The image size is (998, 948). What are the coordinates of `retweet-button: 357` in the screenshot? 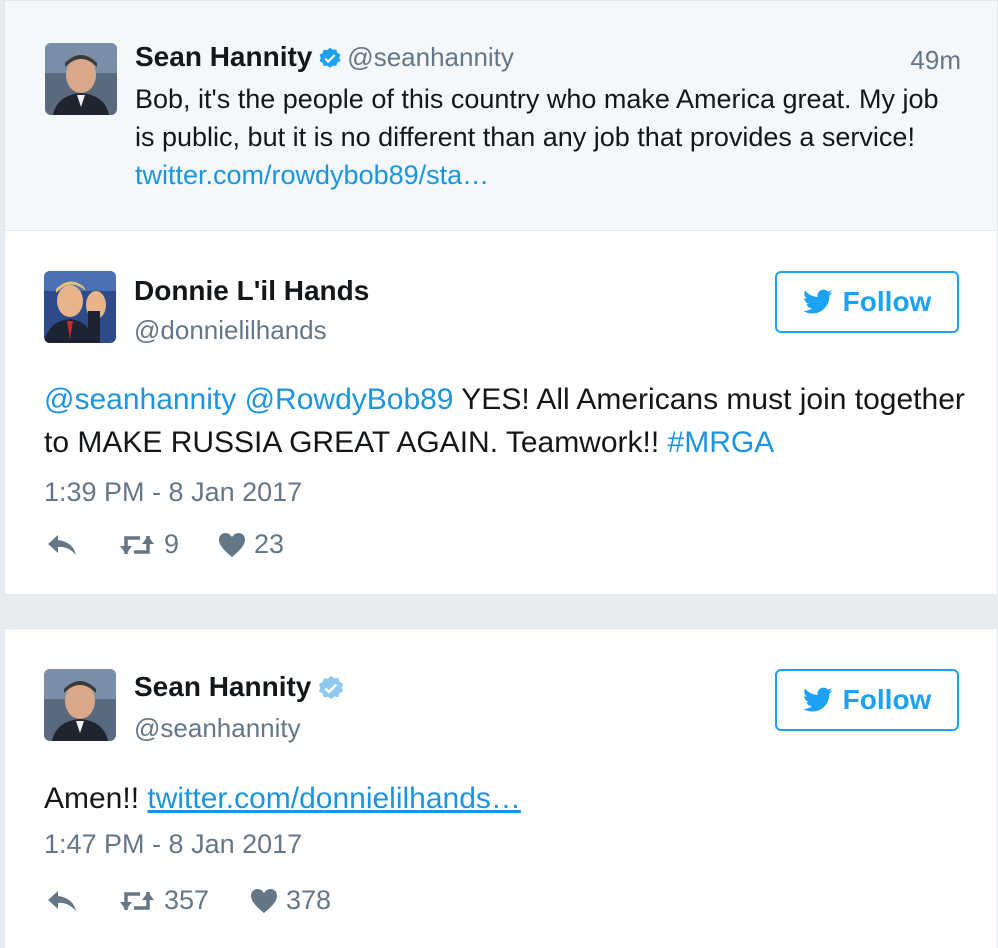 It's located at (184, 900).